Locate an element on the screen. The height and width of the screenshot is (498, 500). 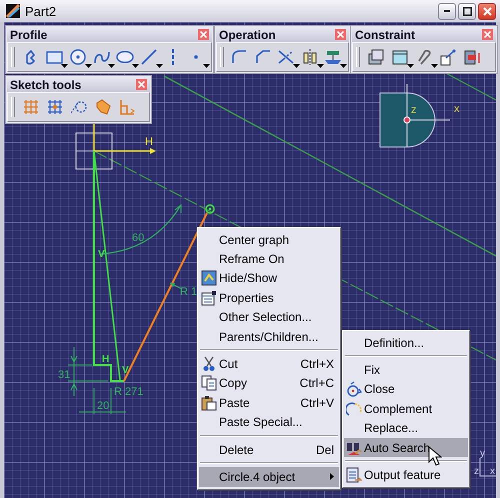
origin-square is located at coordinates (94, 151).